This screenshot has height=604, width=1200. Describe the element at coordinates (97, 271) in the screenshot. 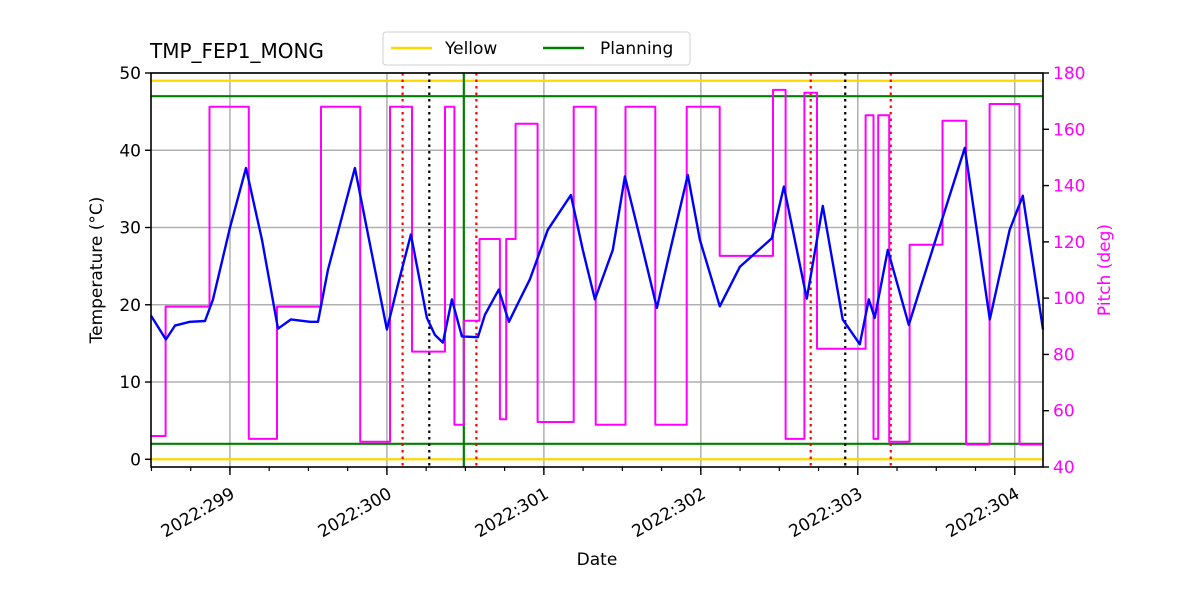

I see `y-axis-label: Temperature (°C)` at that location.